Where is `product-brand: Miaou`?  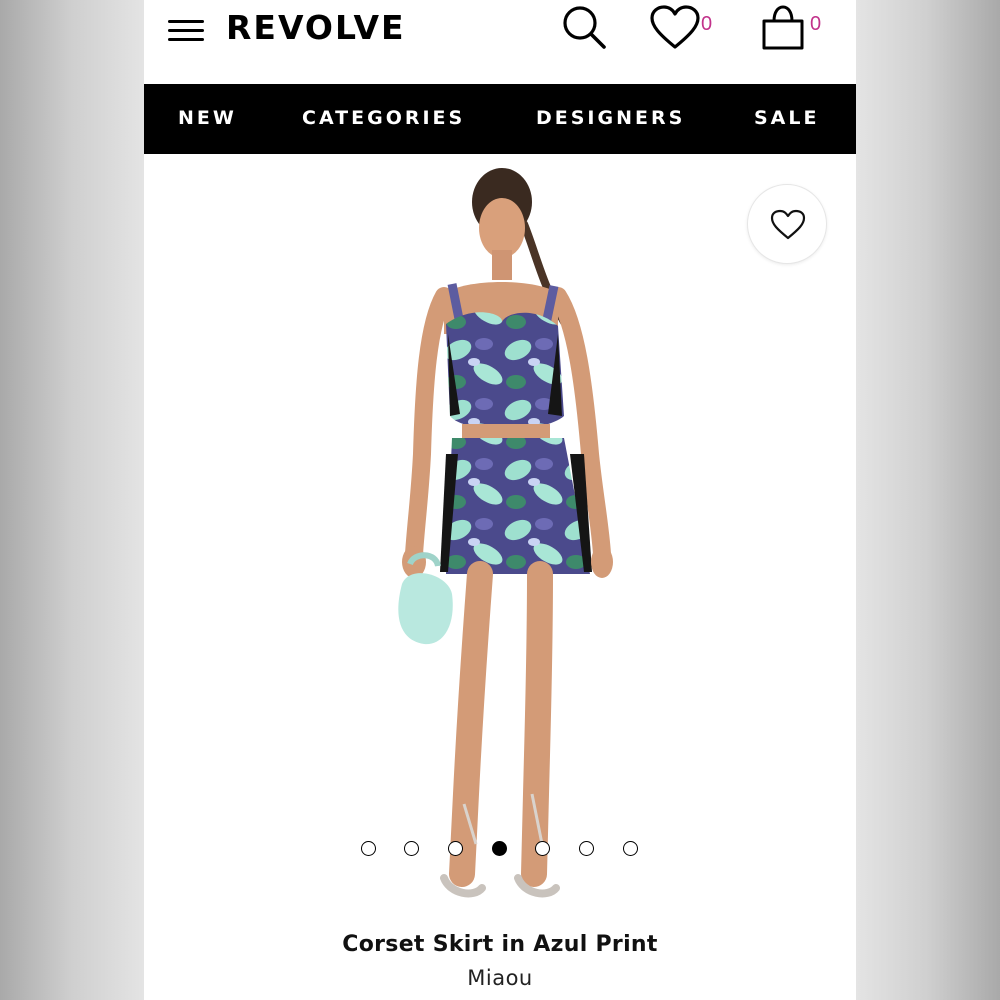
product-brand: Miaou is located at coordinates (500, 978).